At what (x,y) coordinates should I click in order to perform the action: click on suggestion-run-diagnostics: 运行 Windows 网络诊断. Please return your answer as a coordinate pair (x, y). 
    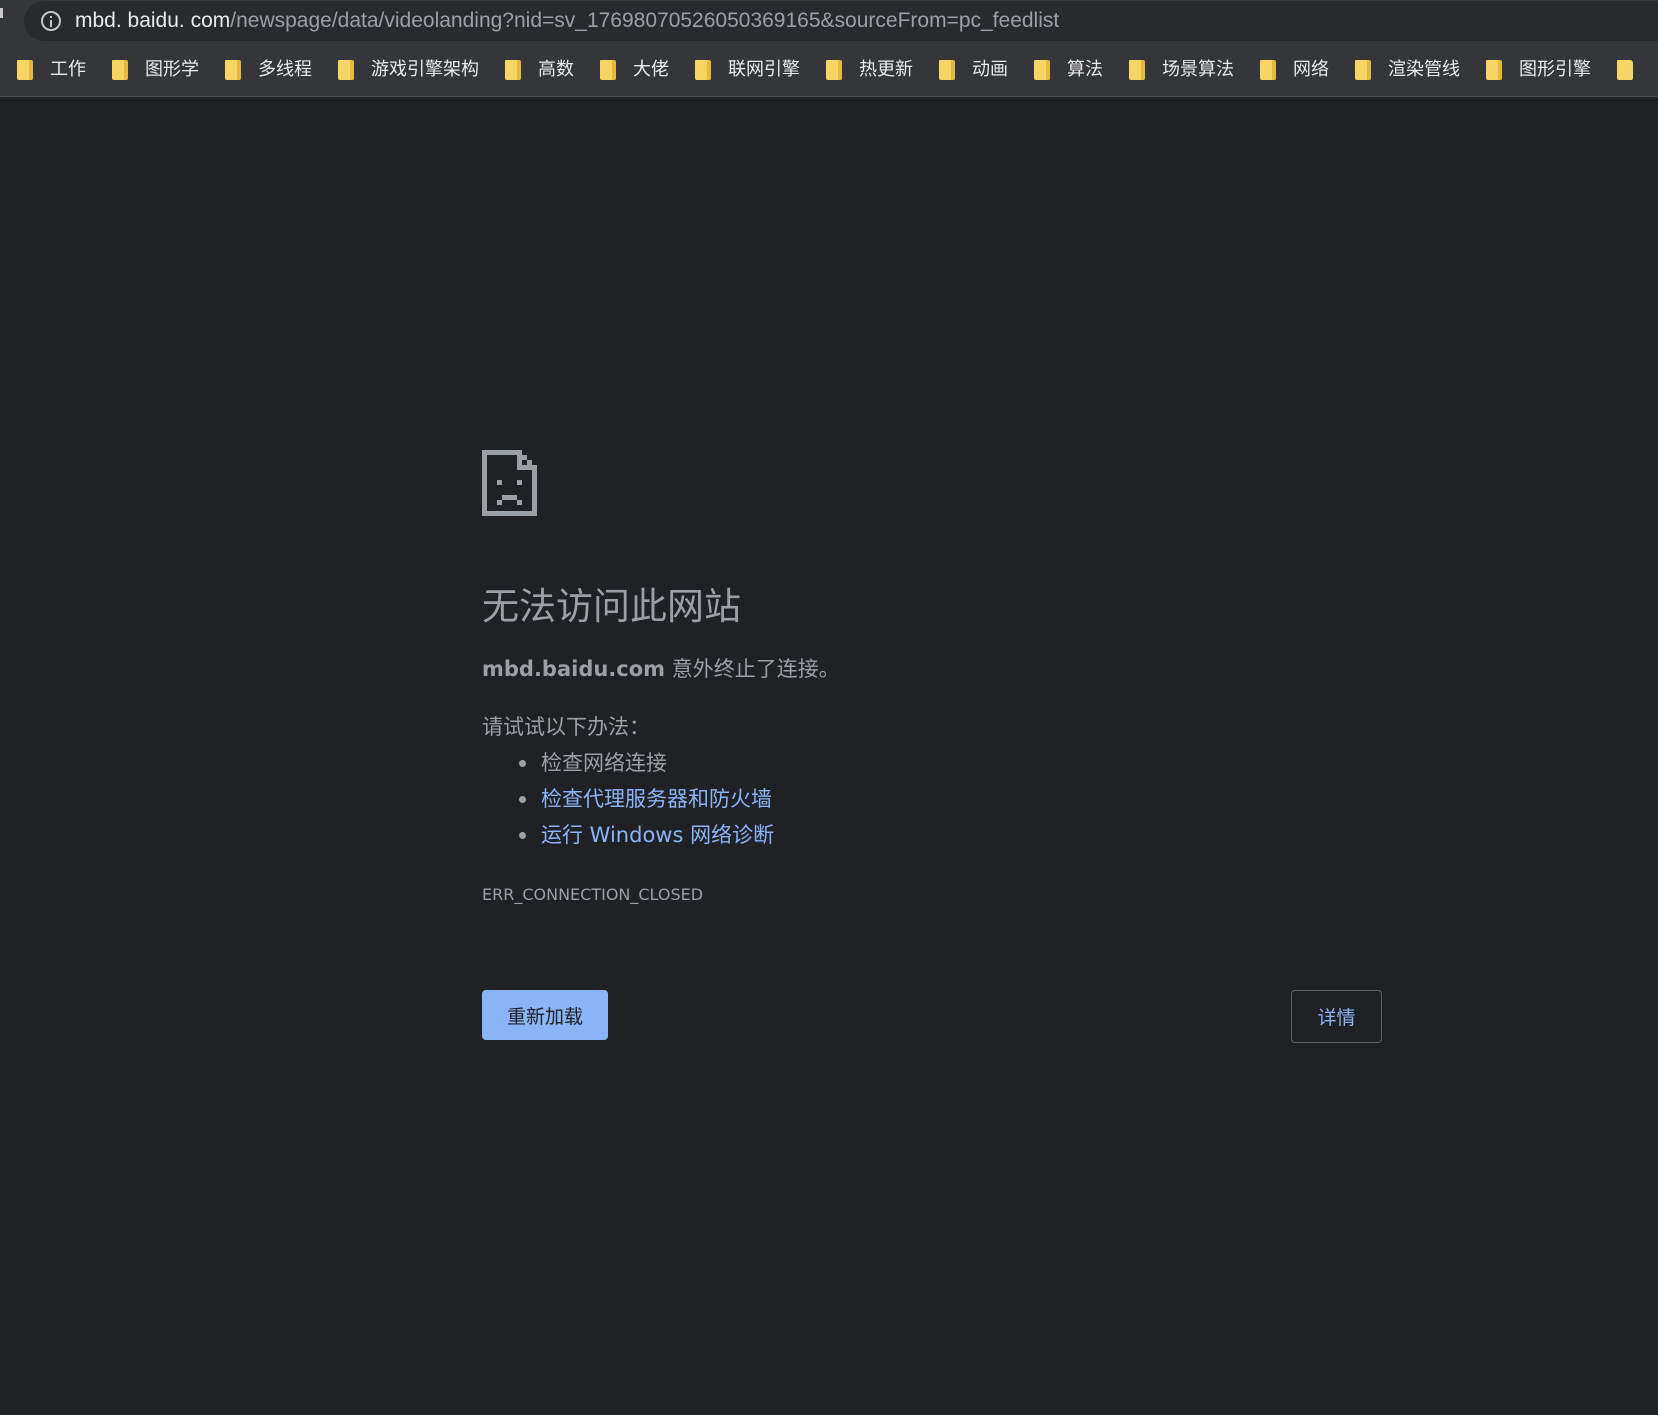
    Looking at the image, I should click on (628, 838).